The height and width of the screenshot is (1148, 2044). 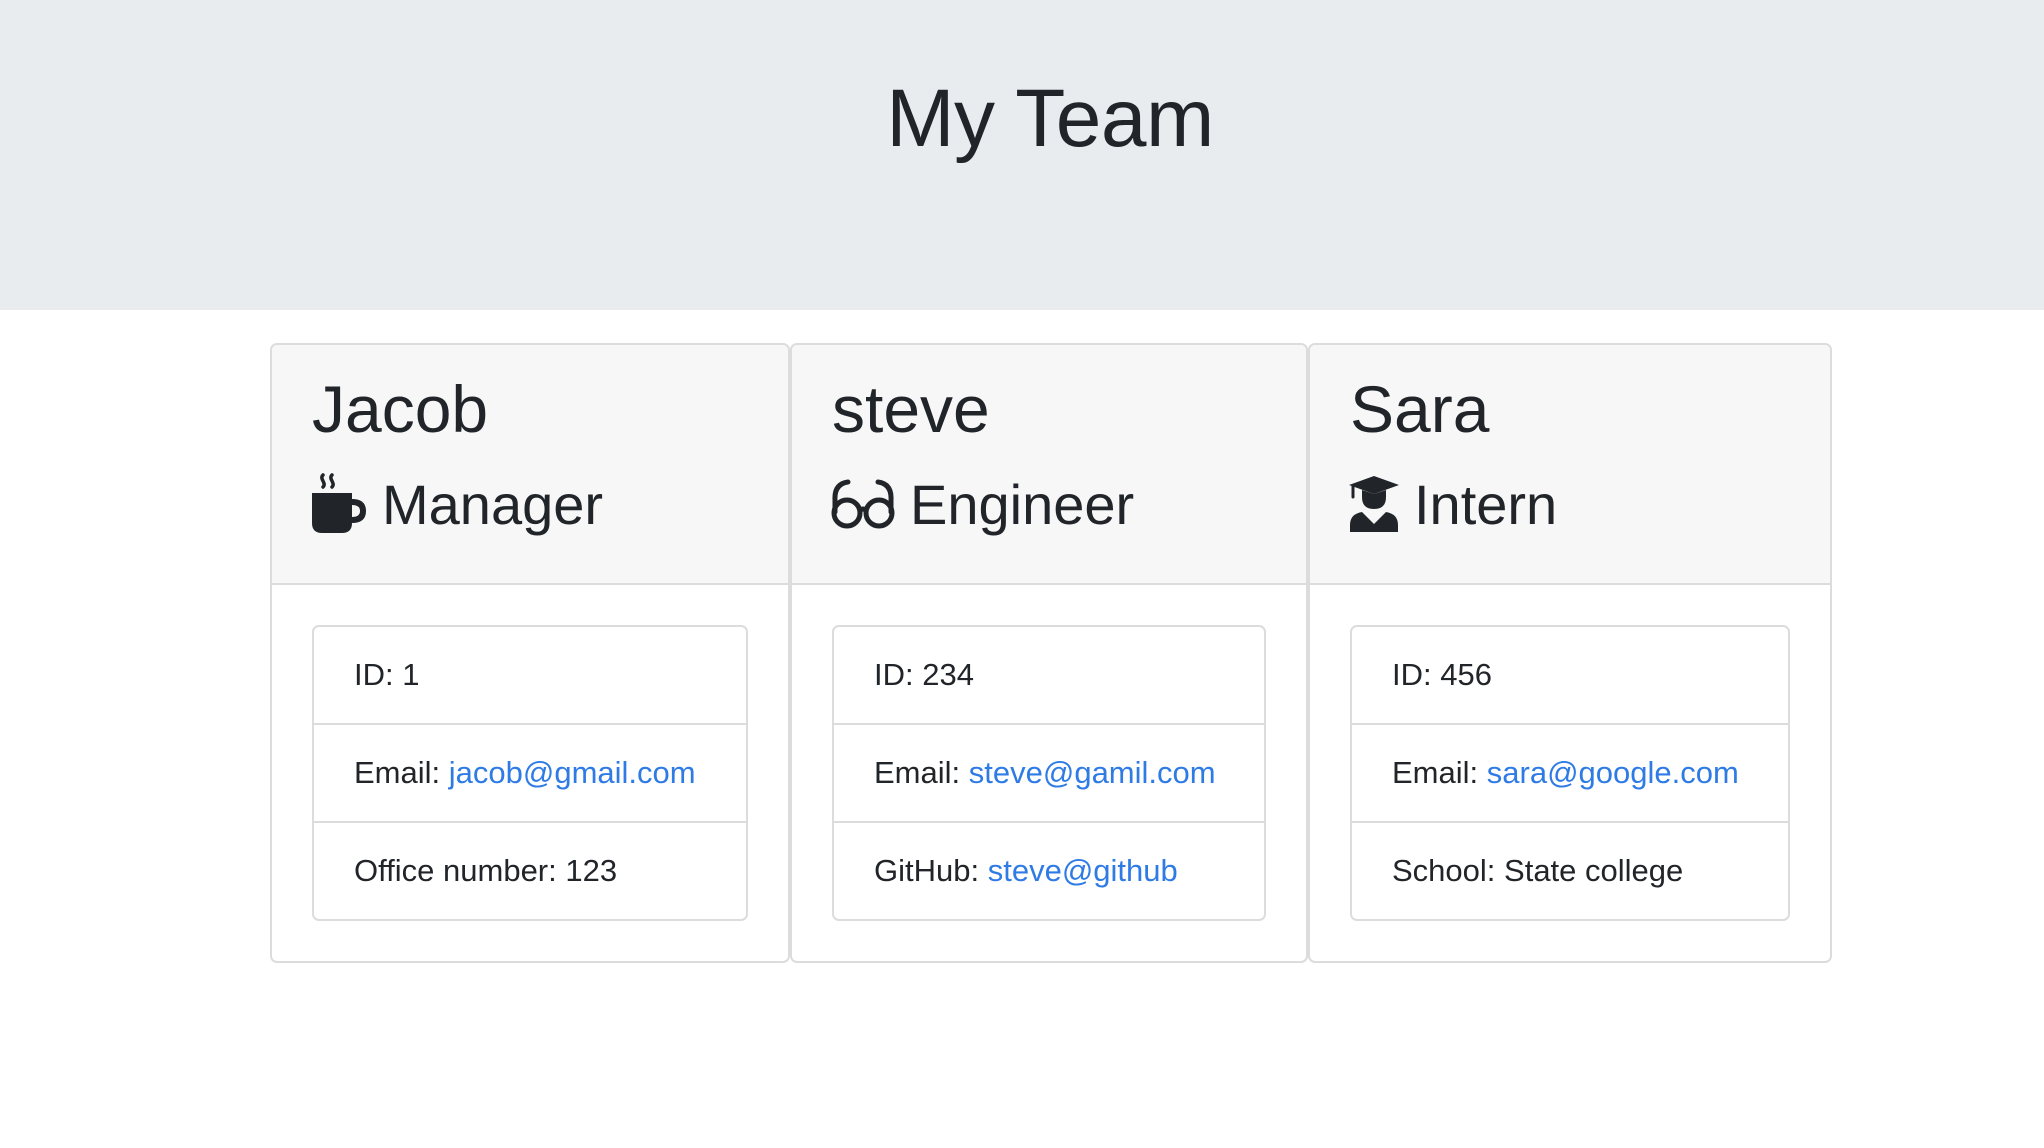 I want to click on coffee-mug-icon, so click(x=339, y=504).